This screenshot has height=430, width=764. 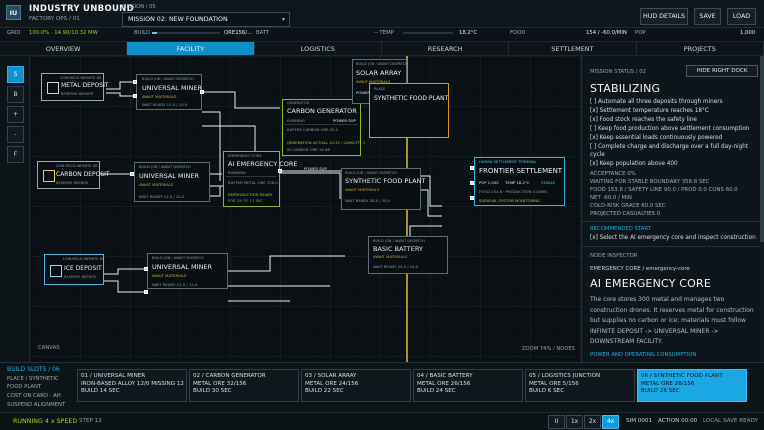 I want to click on tab-facility: FACILITY, so click(x=191, y=48).